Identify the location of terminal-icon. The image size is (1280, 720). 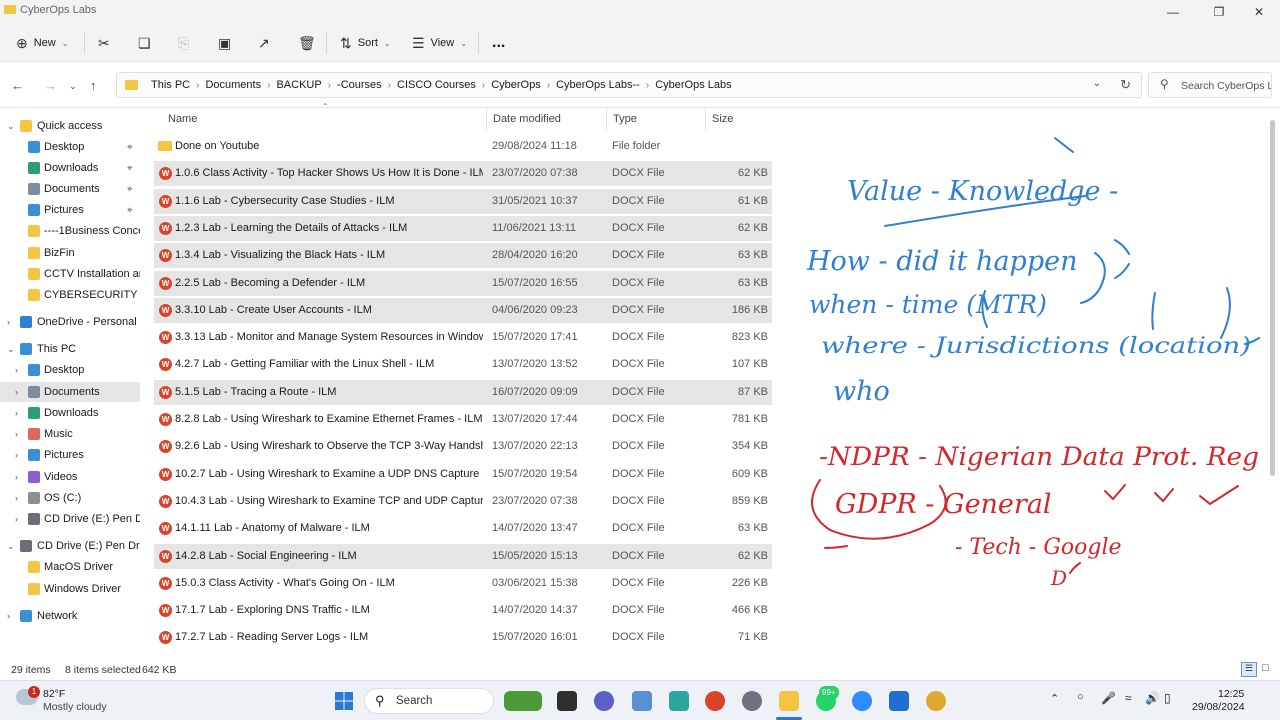
(567, 701).